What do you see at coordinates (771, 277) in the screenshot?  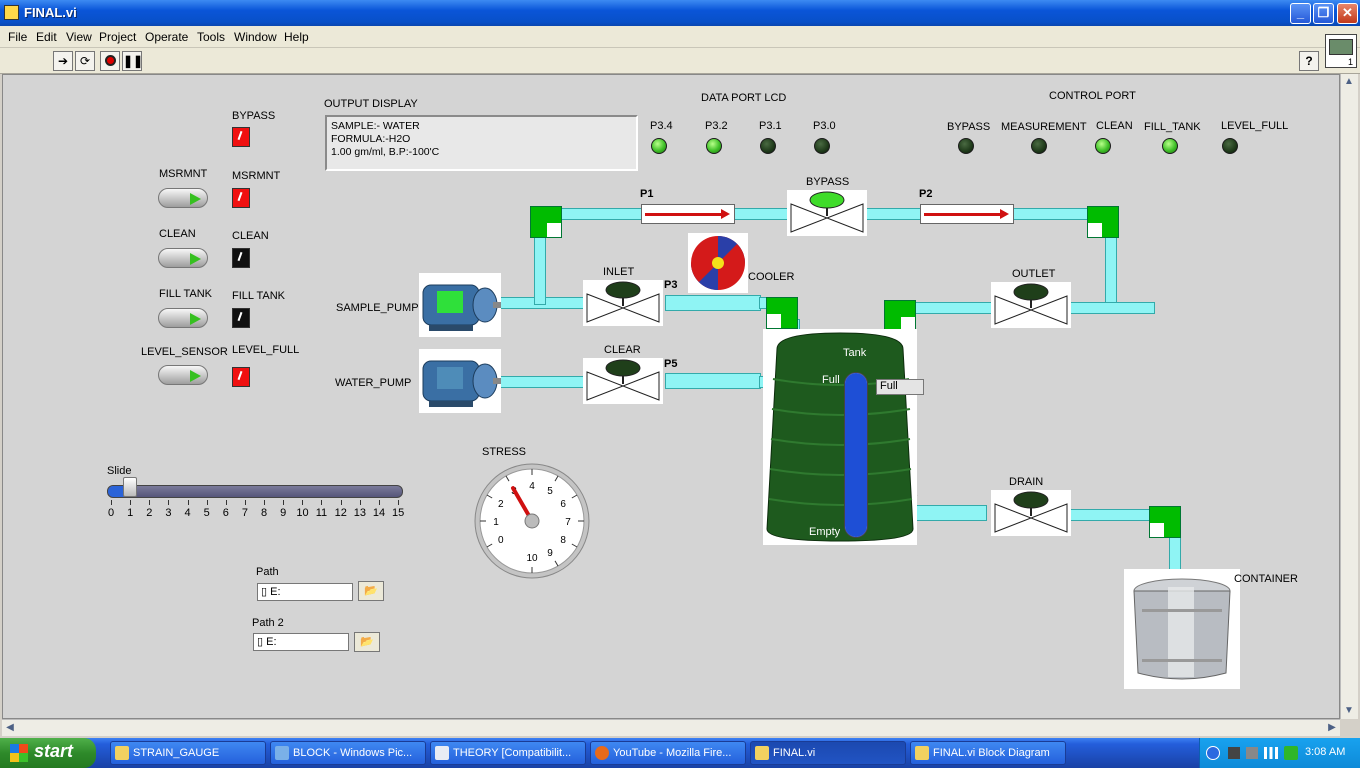 I see `cooler-label: COOLER` at bounding box center [771, 277].